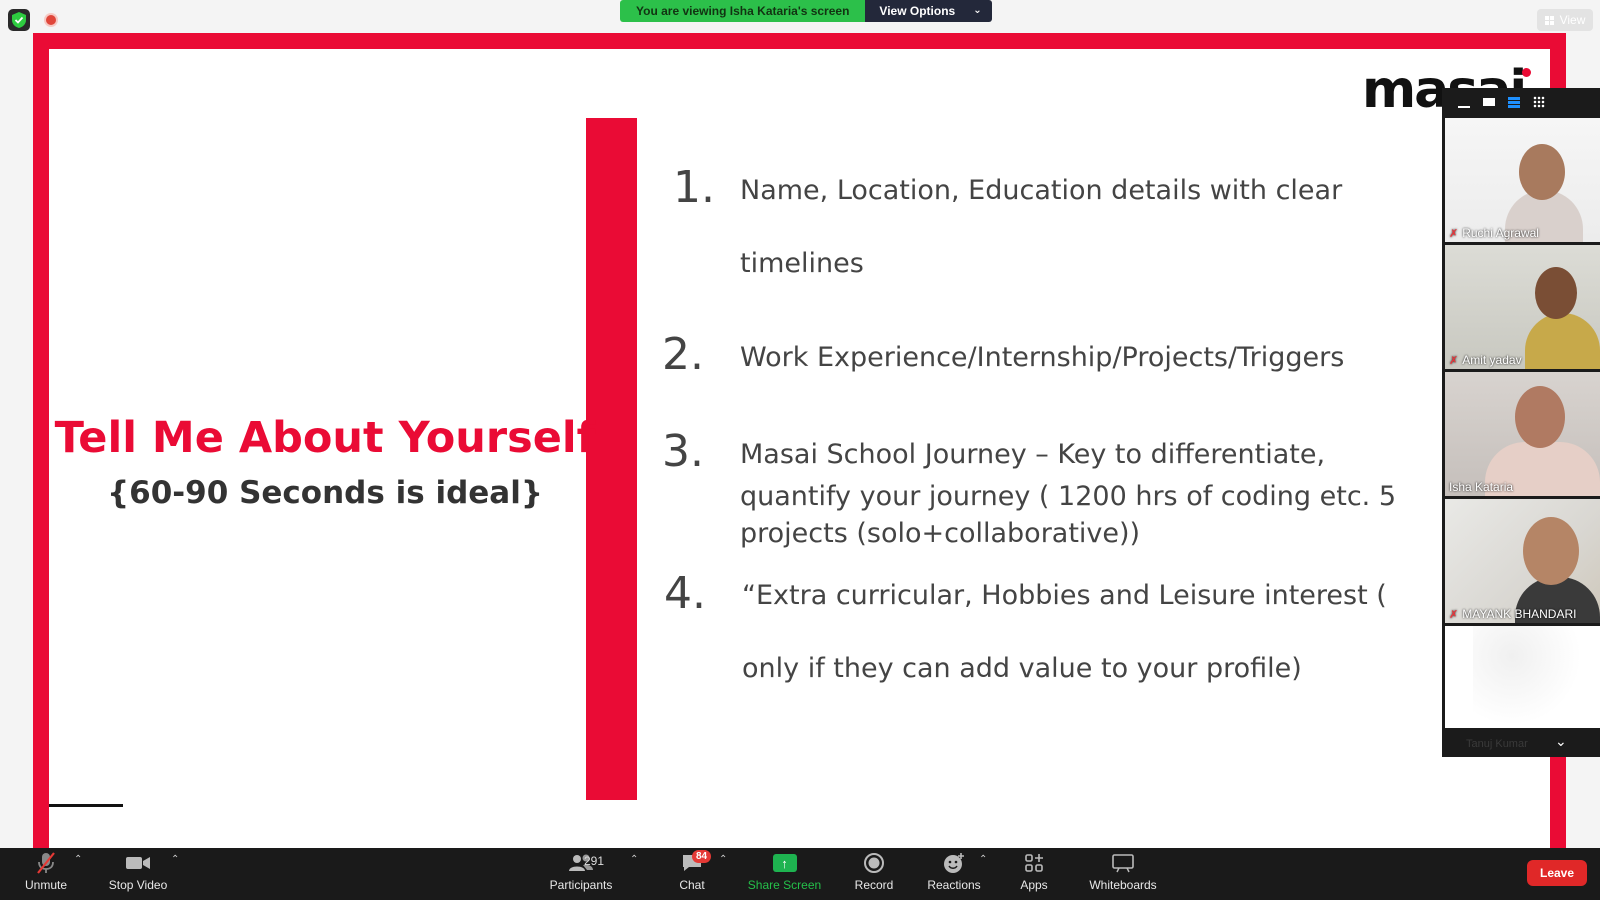 Image resolution: width=1600 pixels, height=900 pixels. What do you see at coordinates (1497, 744) in the screenshot?
I see `participant-name: Tanuj Kumar` at bounding box center [1497, 744].